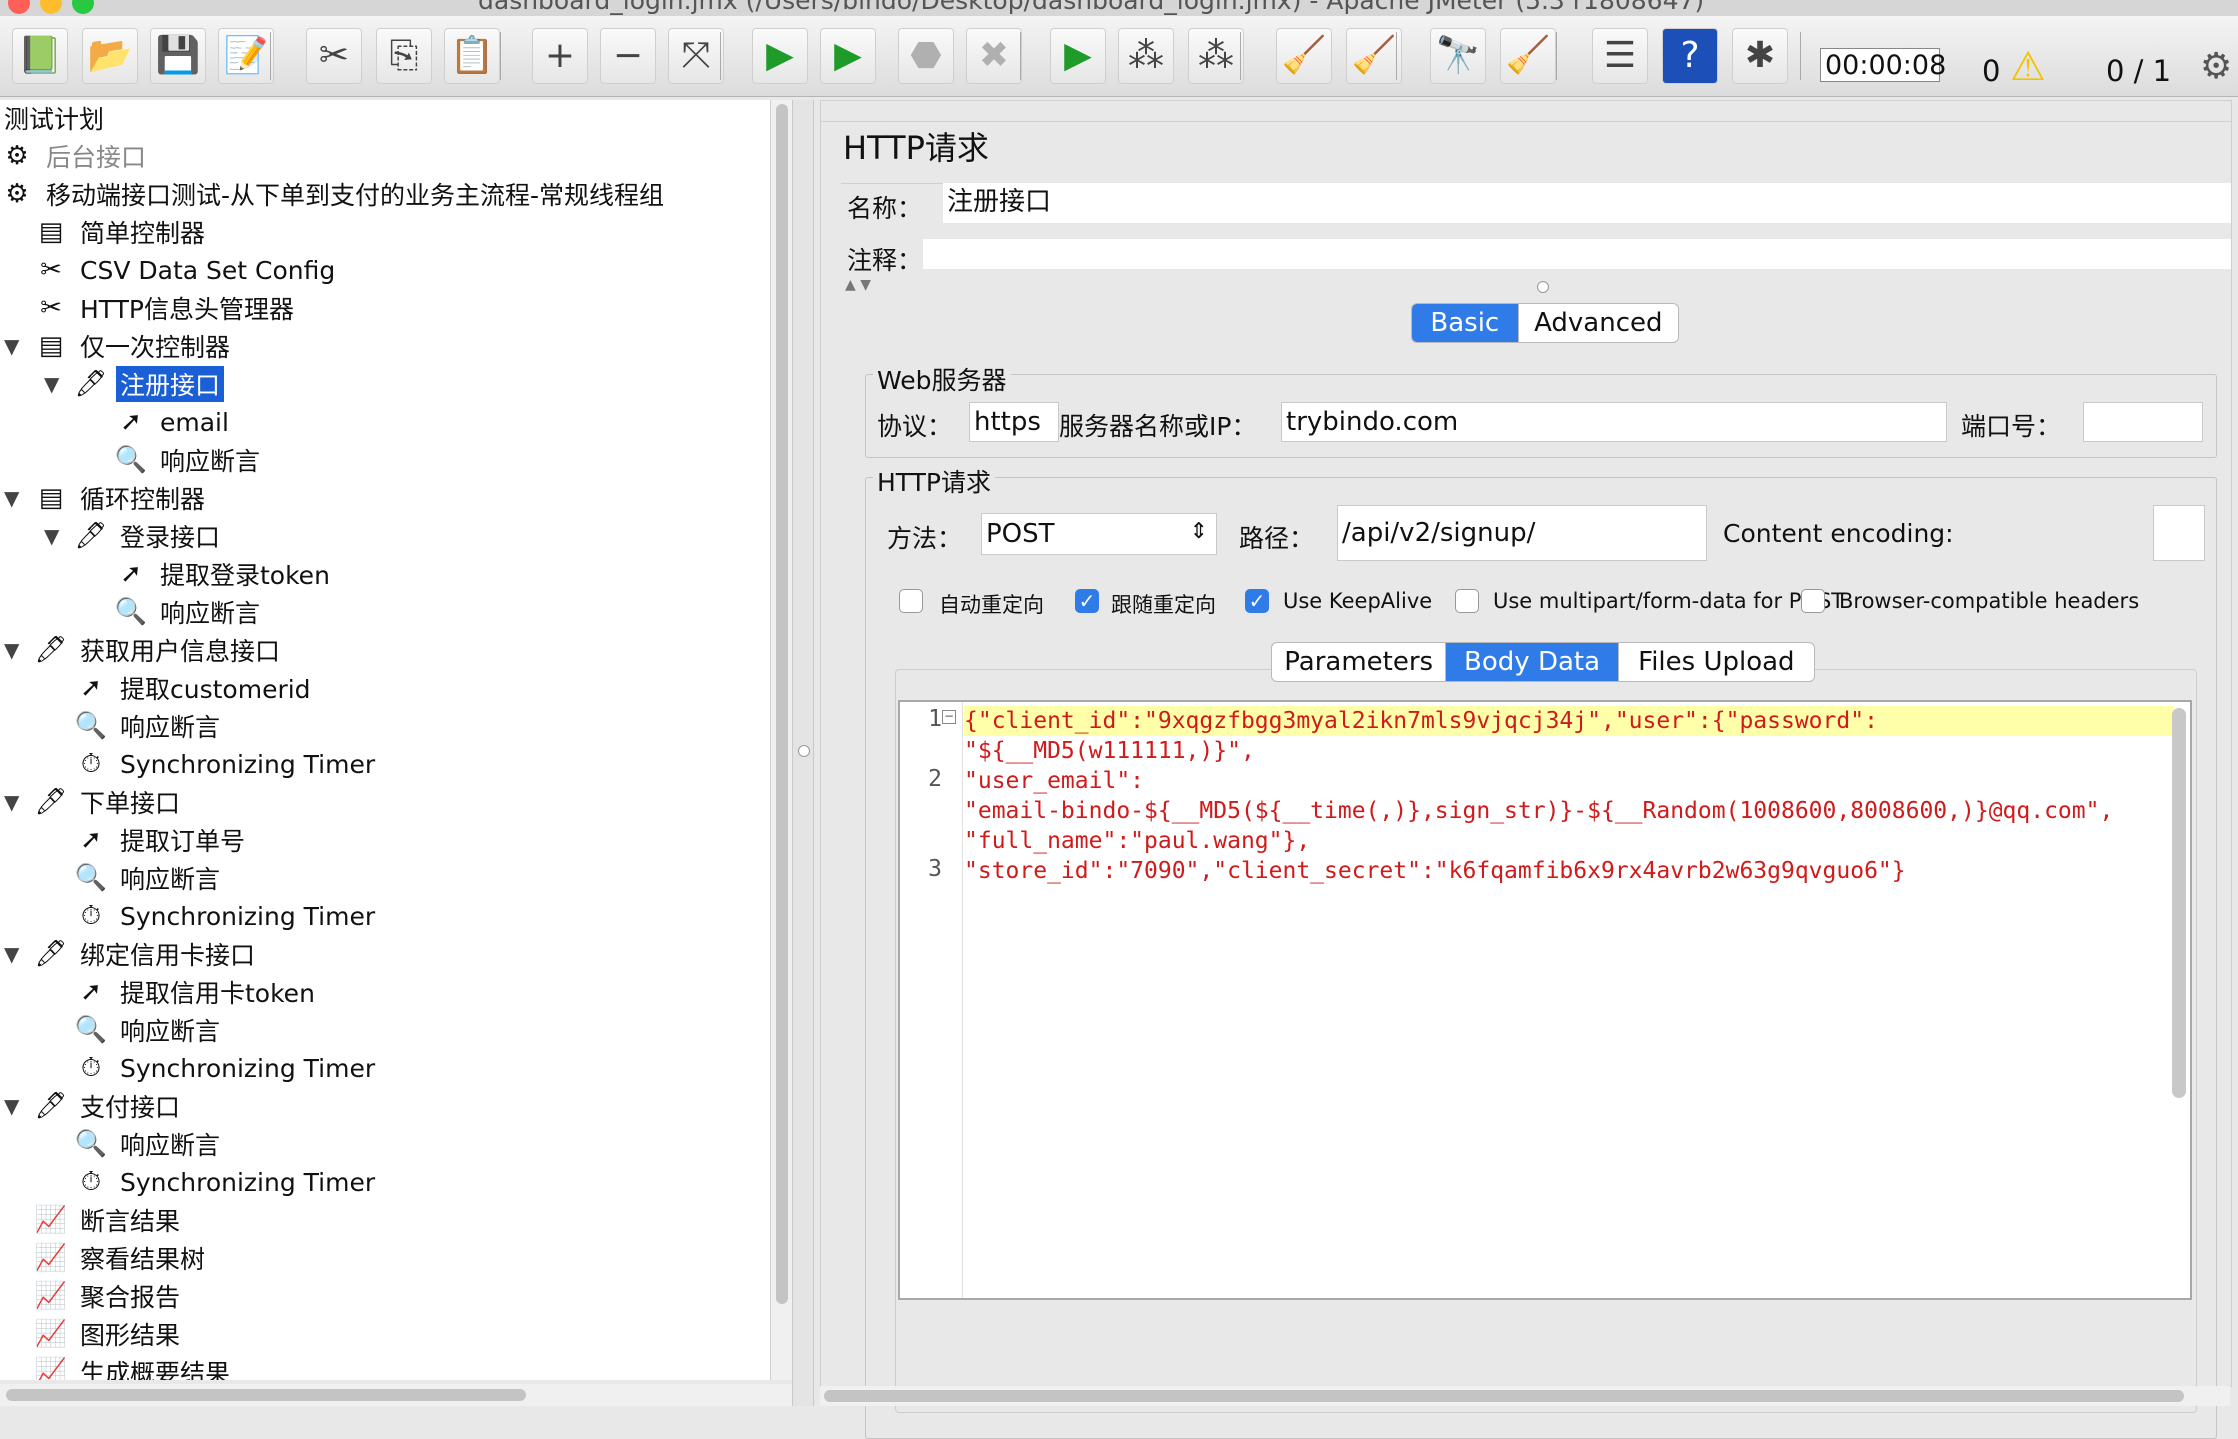  Describe the element at coordinates (1543, 287) in the screenshot. I see `divider-knob` at that location.